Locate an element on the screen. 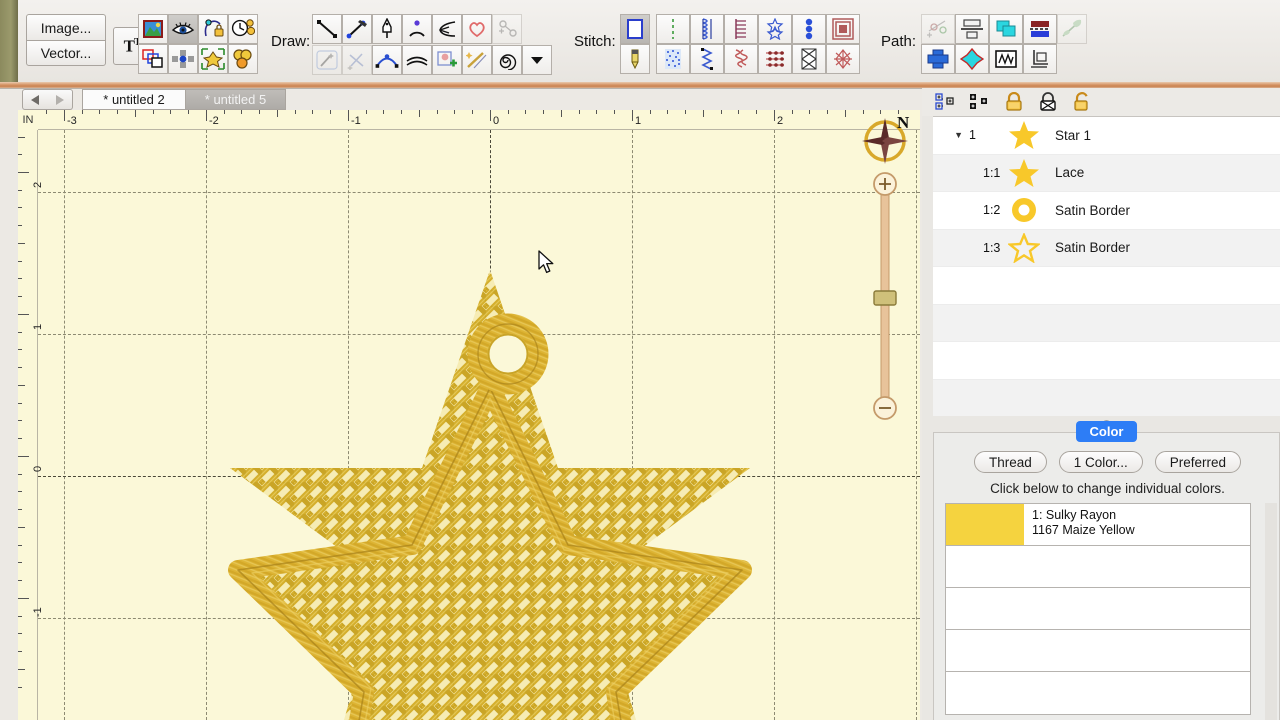 This screenshot has height=720, width=1280. dot-stitch-icon is located at coordinates (809, 29).